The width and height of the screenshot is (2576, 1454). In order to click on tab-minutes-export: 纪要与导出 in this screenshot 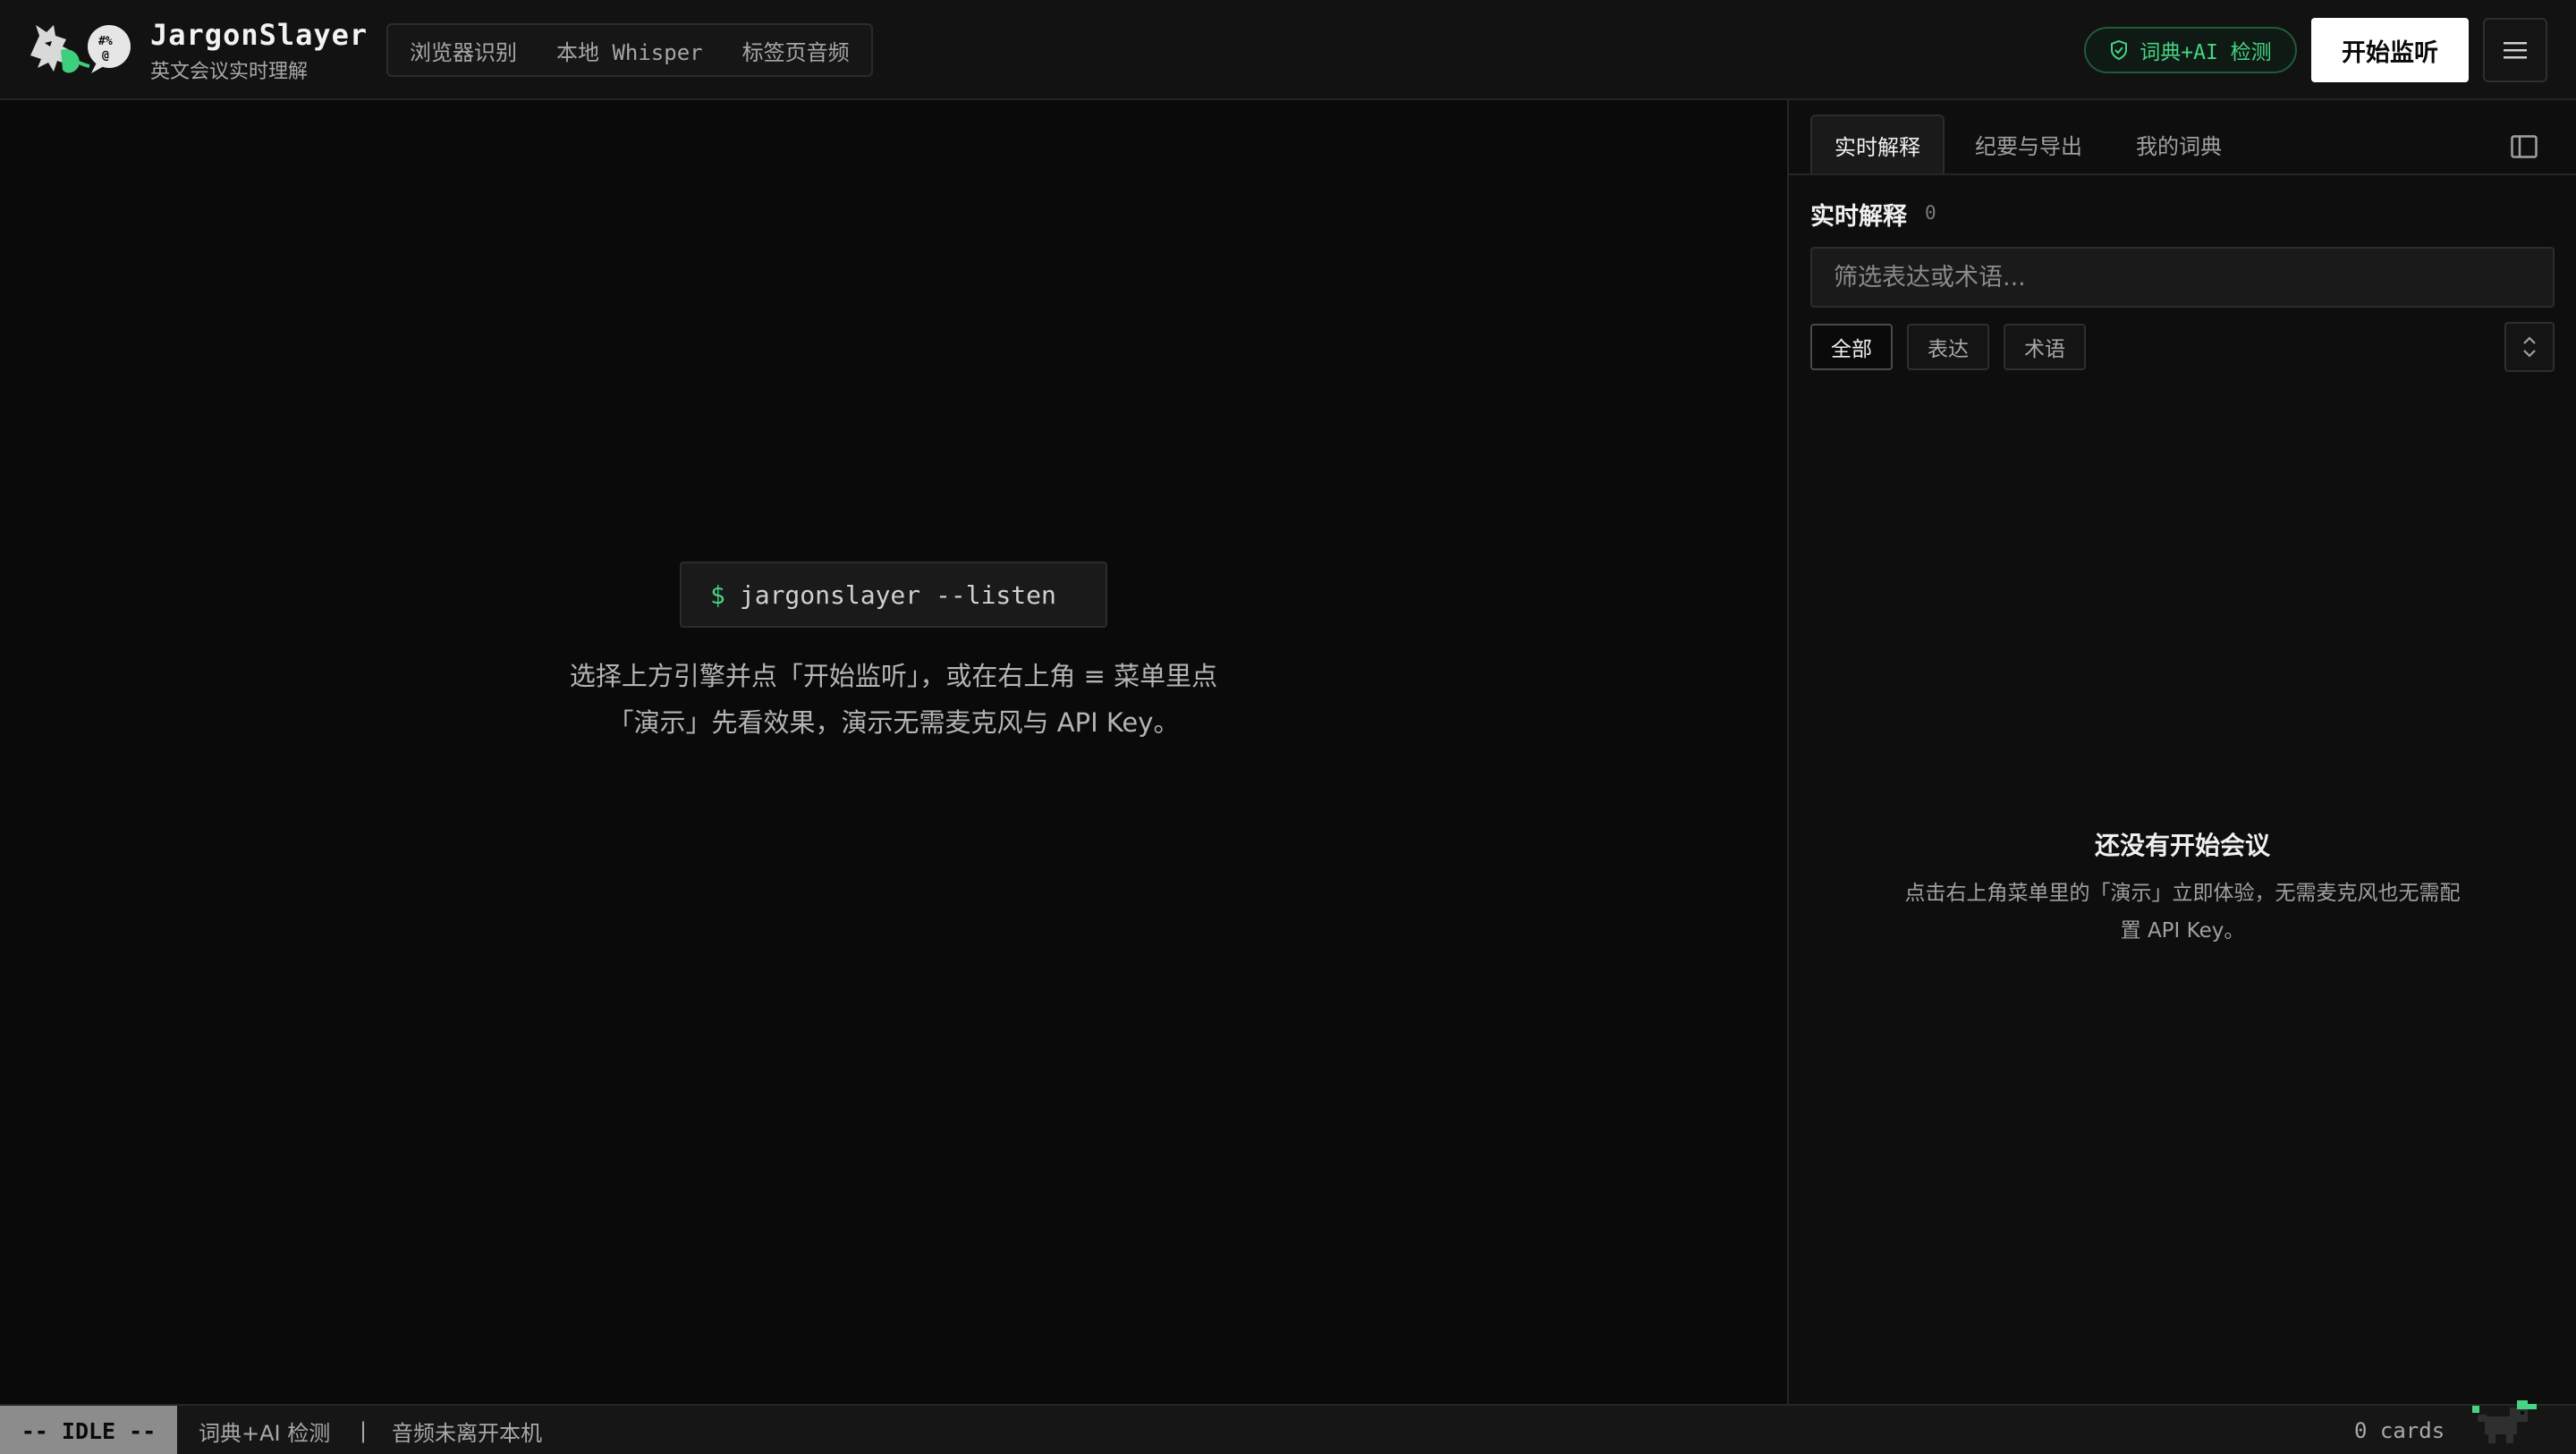, I will do `click(2028, 143)`.